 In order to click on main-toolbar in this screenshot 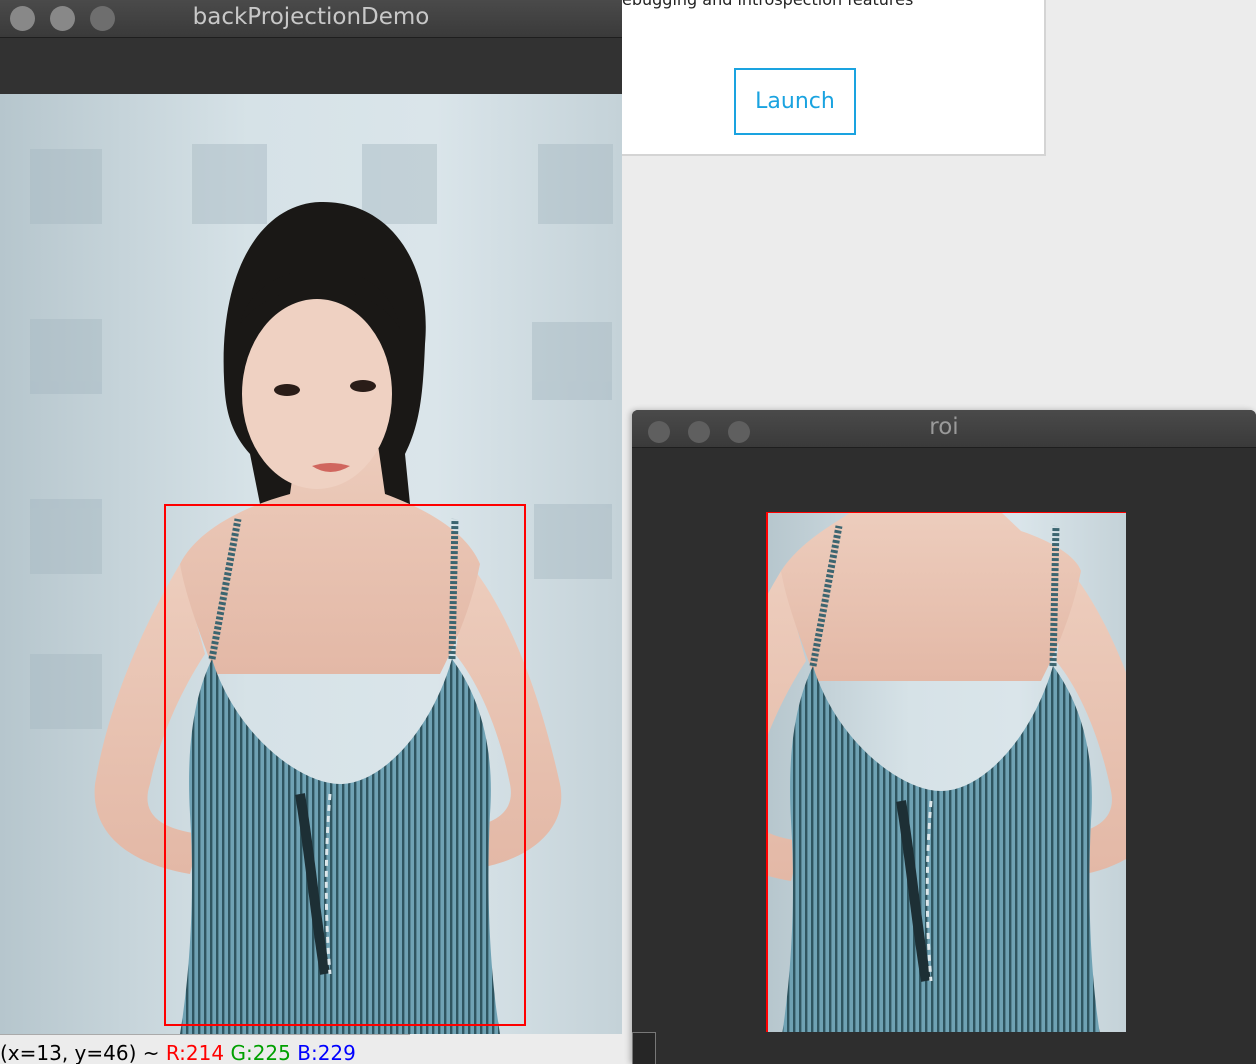, I will do `click(311, 66)`.